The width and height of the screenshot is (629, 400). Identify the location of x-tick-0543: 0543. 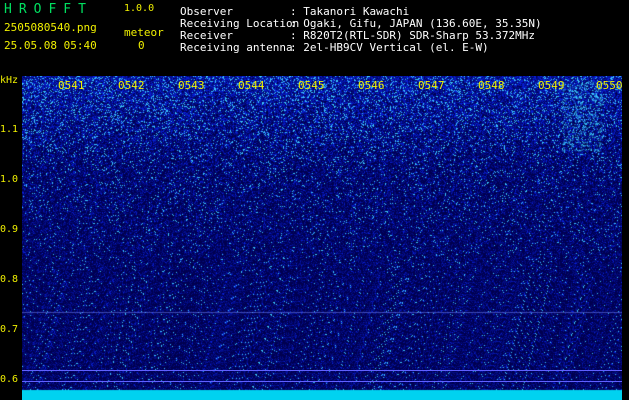
(191, 85).